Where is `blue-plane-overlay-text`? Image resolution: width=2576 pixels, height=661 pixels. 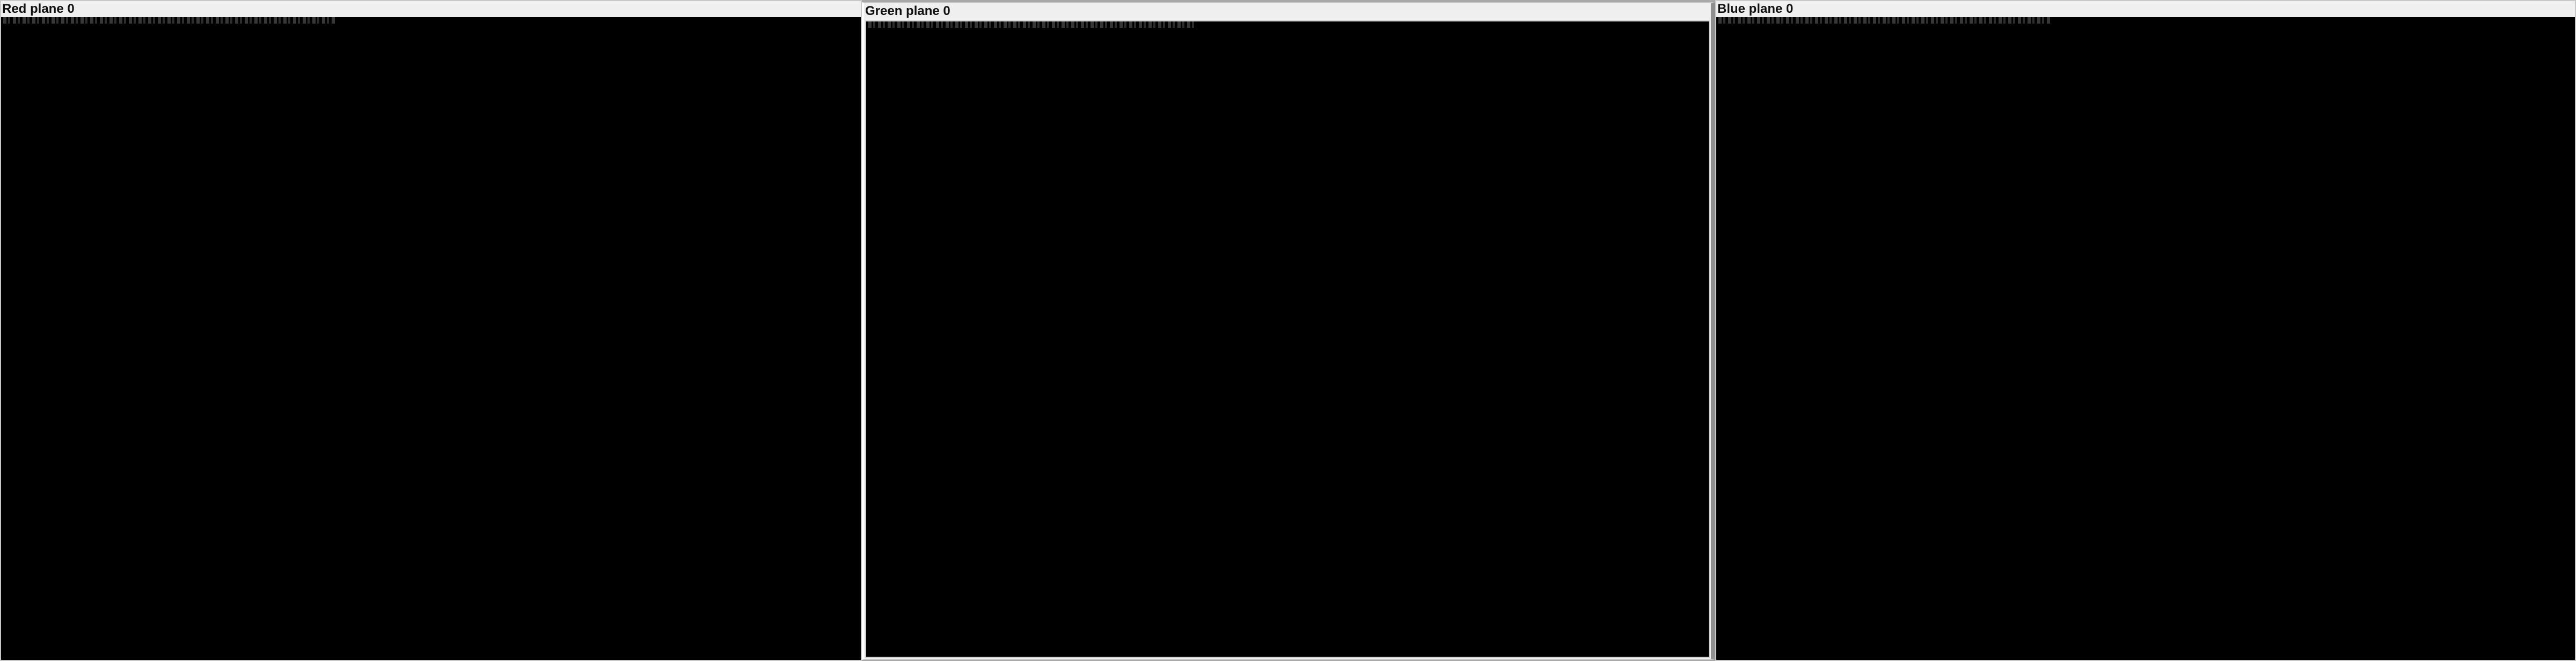
blue-plane-overlay-text is located at coordinates (1884, 20).